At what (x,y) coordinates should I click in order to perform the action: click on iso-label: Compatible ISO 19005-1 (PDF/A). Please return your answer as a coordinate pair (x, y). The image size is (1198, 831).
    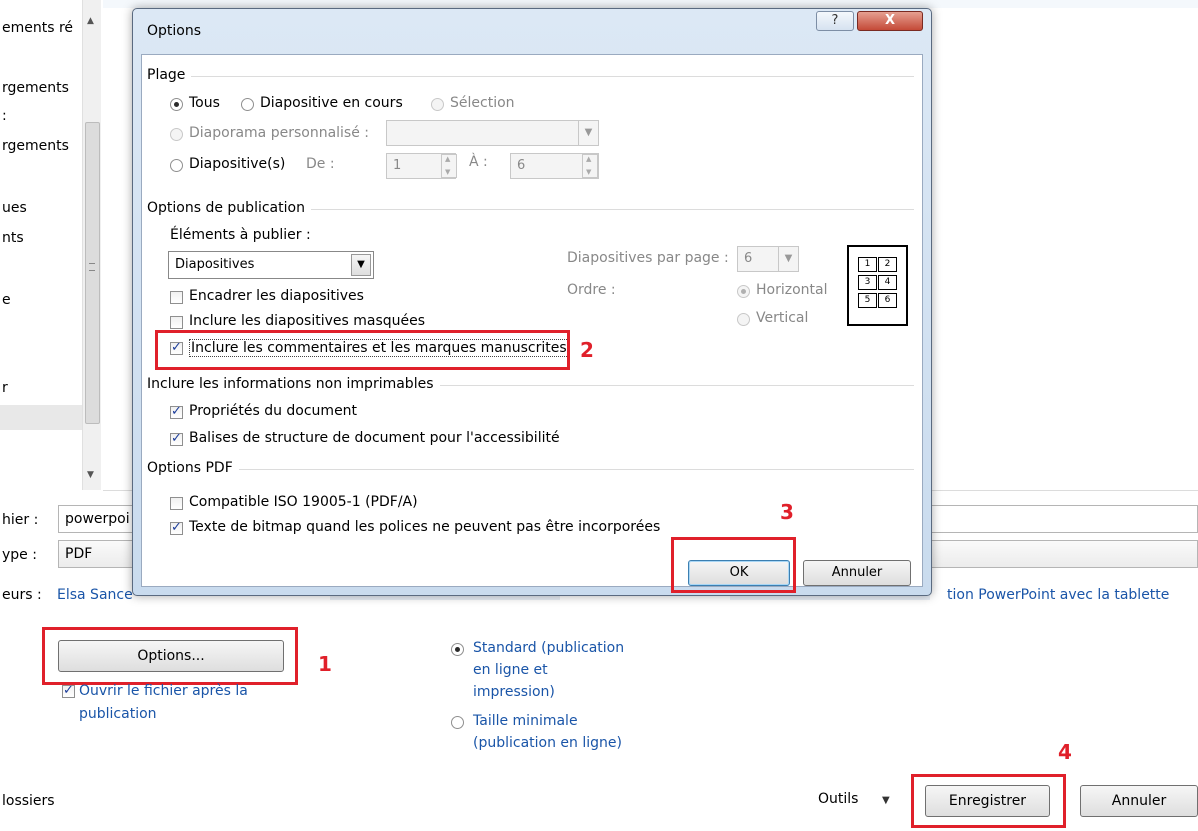
    Looking at the image, I should click on (303, 502).